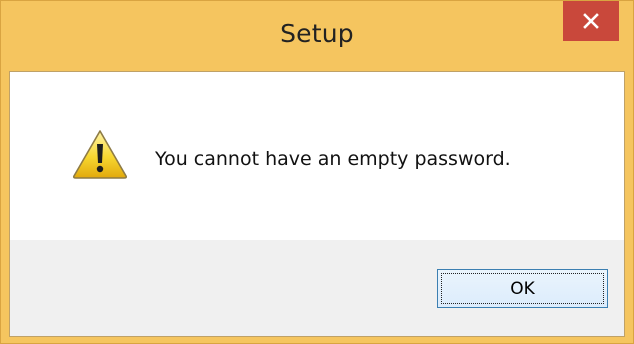  What do you see at coordinates (100, 154) in the screenshot?
I see `warning-icon` at bounding box center [100, 154].